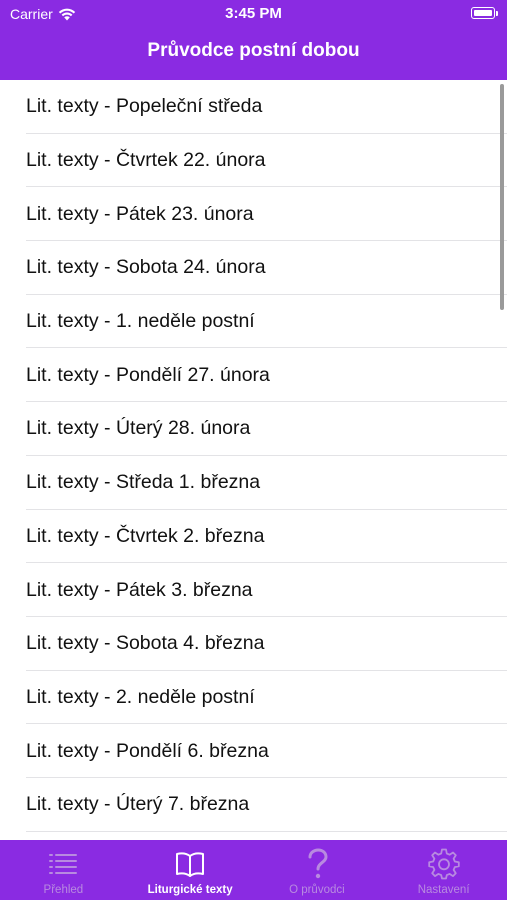 This screenshot has width=507, height=900. What do you see at coordinates (253, 429) in the screenshot?
I see `list-item: Lit. texty - Úterý 28. února` at bounding box center [253, 429].